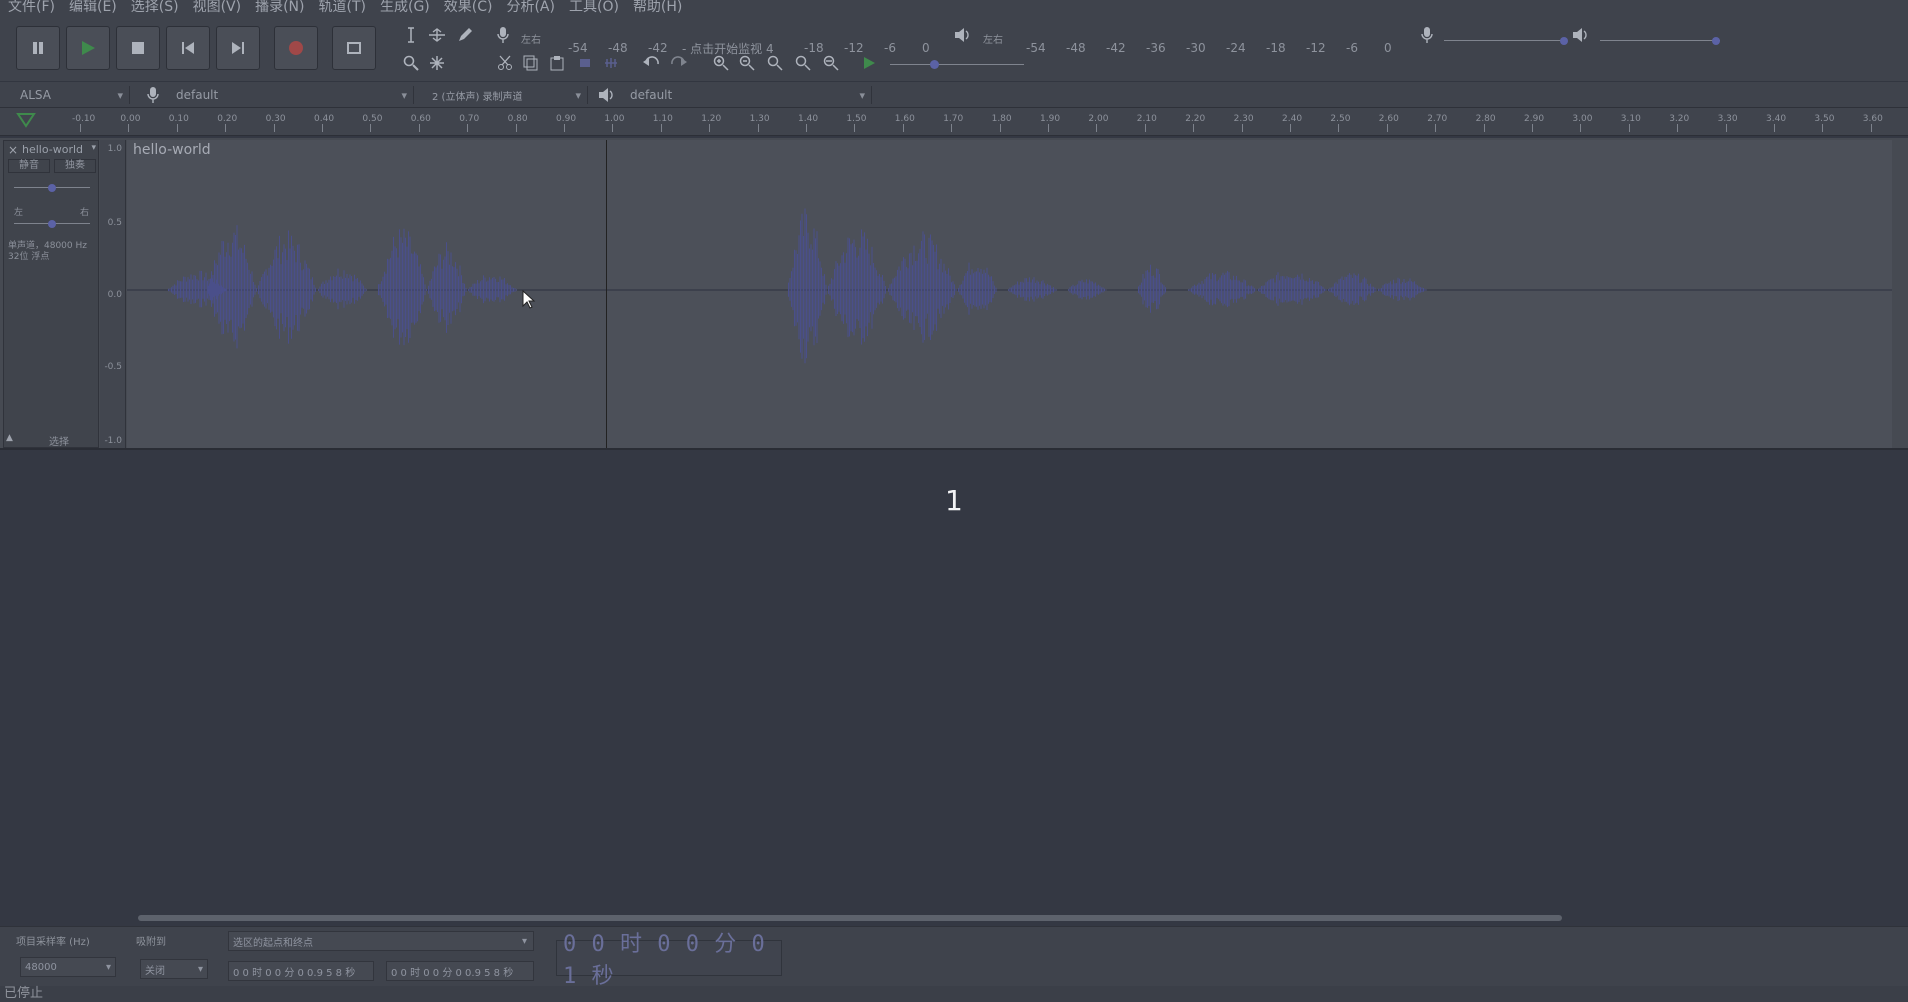  I want to click on playhead-triangle-icon, so click(26, 120).